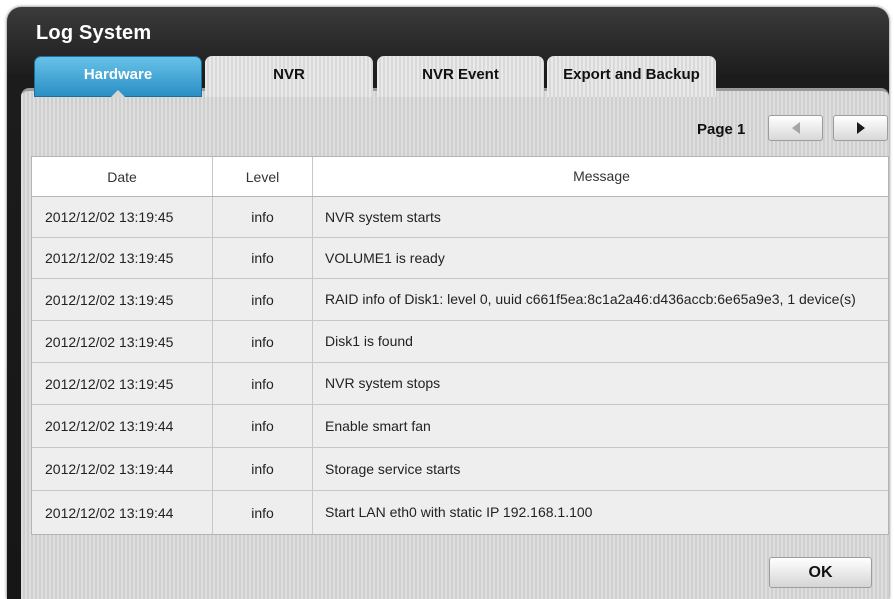  I want to click on tab-label: NVR Event, so click(460, 74).